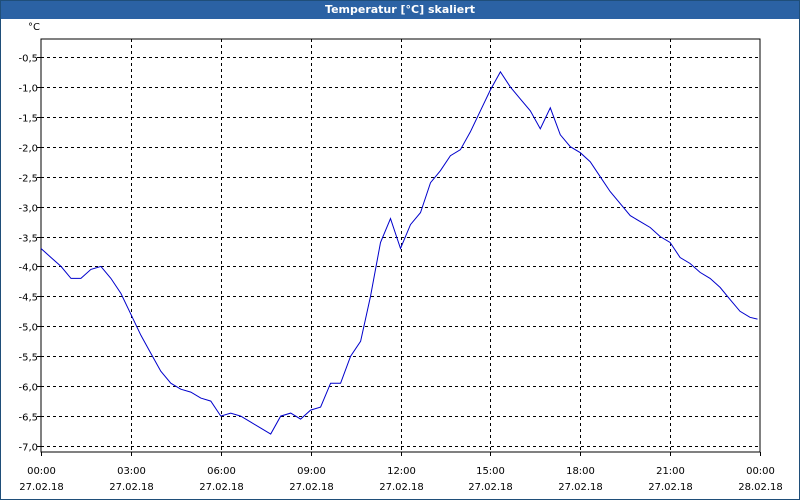 This screenshot has height=500, width=800. Describe the element at coordinates (28, 358) in the screenshot. I see `y-tick-label: -5,5` at that location.